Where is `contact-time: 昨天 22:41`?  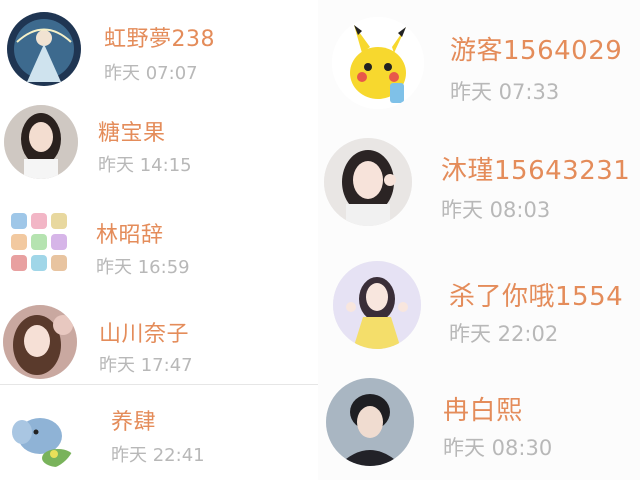 contact-time: 昨天 22:41 is located at coordinates (158, 455).